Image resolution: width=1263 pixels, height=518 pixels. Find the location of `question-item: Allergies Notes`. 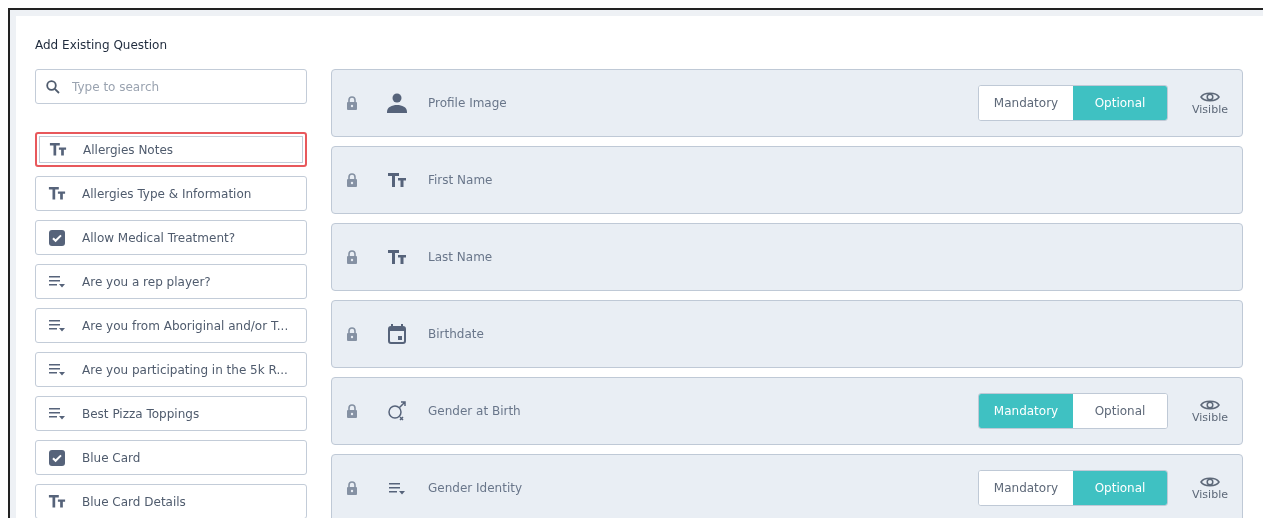

question-item: Allergies Notes is located at coordinates (171, 149).